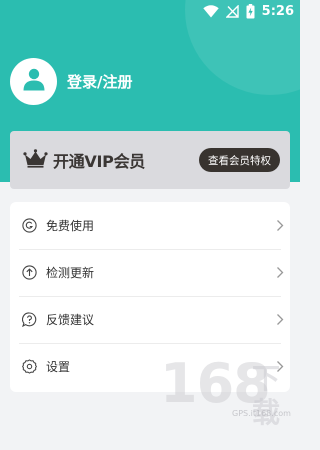  Describe the element at coordinates (58, 367) in the screenshot. I see `menu-item-label: 设置` at that location.